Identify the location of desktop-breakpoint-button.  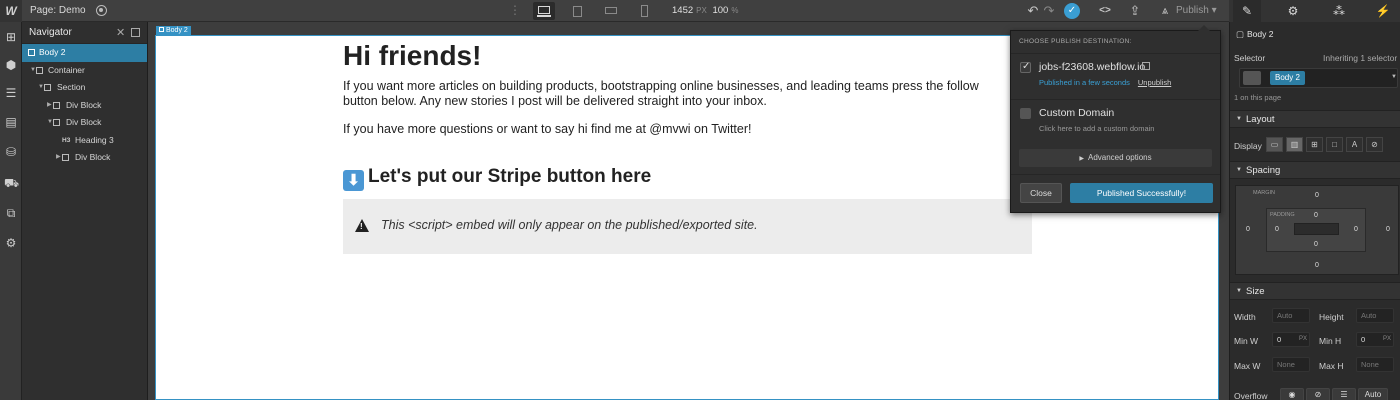
(544, 11).